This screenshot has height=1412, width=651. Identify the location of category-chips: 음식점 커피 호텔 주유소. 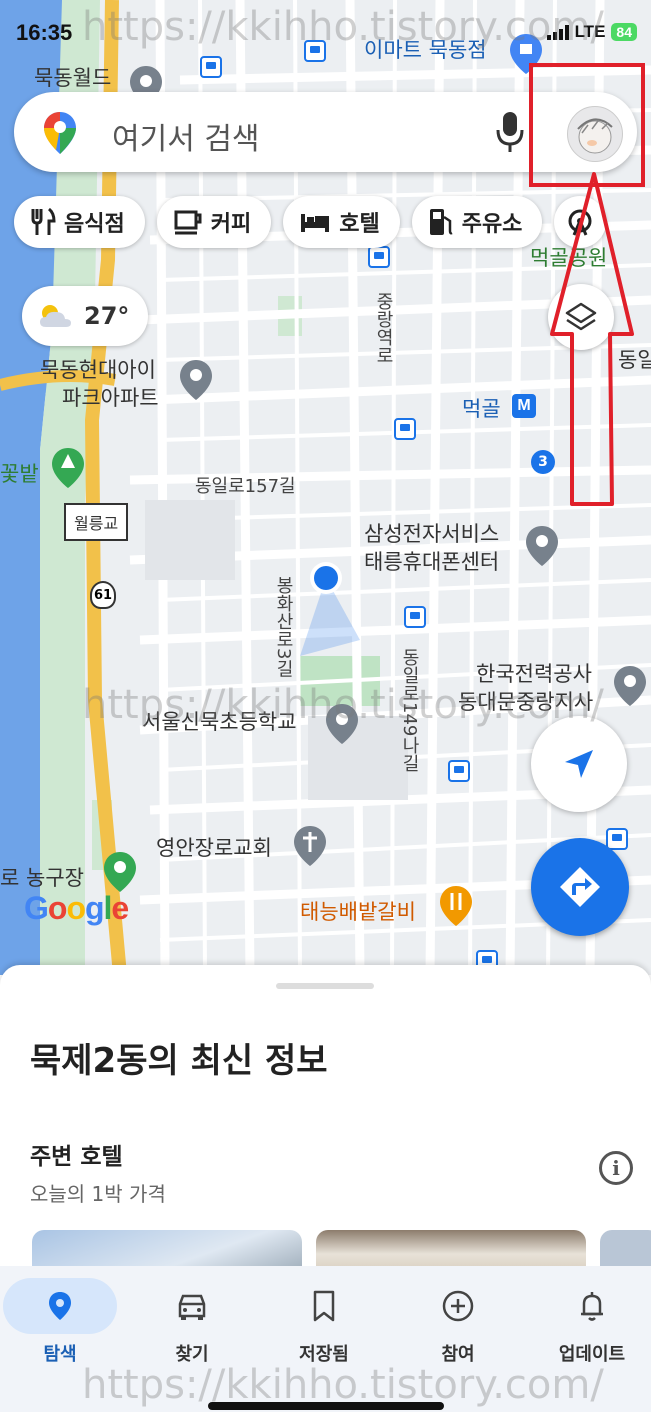
(310, 224).